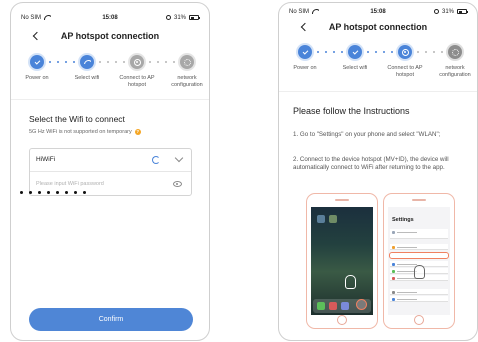  I want to click on section-title: Select the Wifi to connect, so click(77, 119).